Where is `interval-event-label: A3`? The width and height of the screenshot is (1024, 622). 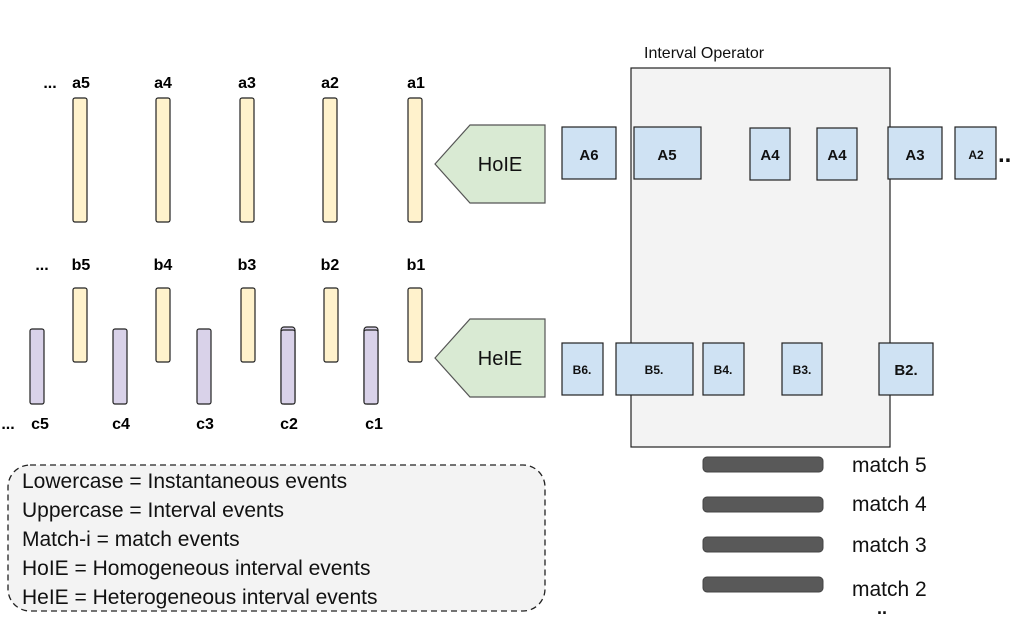
interval-event-label: A3 is located at coordinates (914, 155).